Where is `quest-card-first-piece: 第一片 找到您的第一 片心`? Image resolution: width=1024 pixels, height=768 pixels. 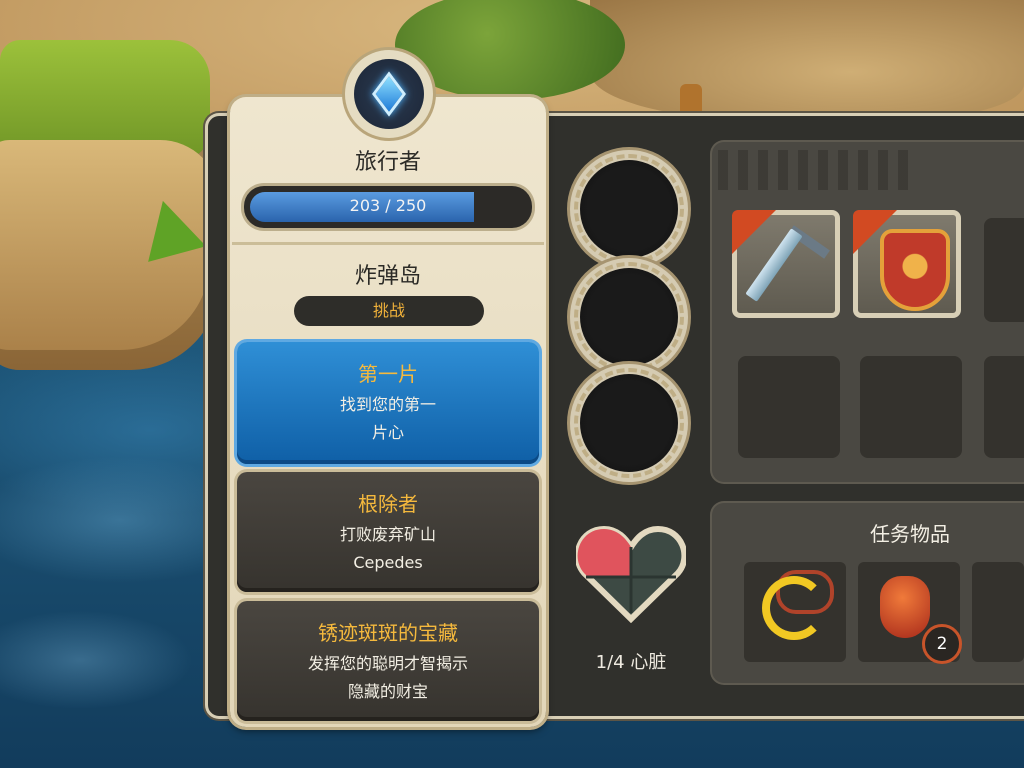 quest-card-first-piece: 第一片 找到您的第一 片心 is located at coordinates (388, 403).